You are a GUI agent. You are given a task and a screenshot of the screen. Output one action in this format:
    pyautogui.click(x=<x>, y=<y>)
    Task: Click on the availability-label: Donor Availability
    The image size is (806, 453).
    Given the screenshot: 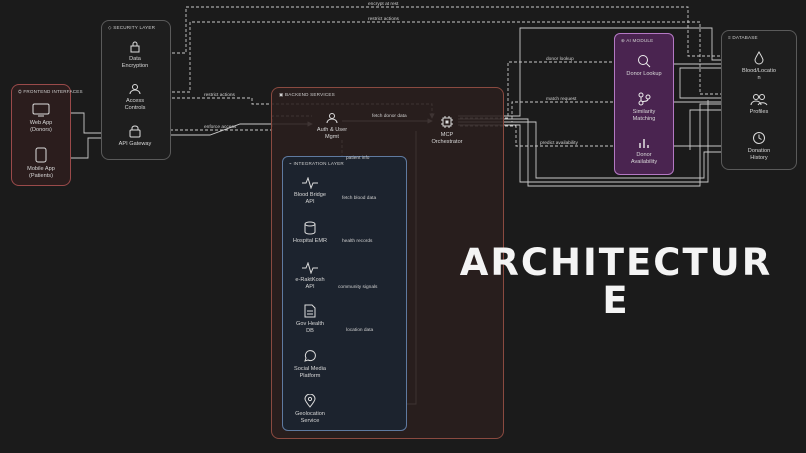 What is the action you would take?
    pyautogui.click(x=644, y=158)
    